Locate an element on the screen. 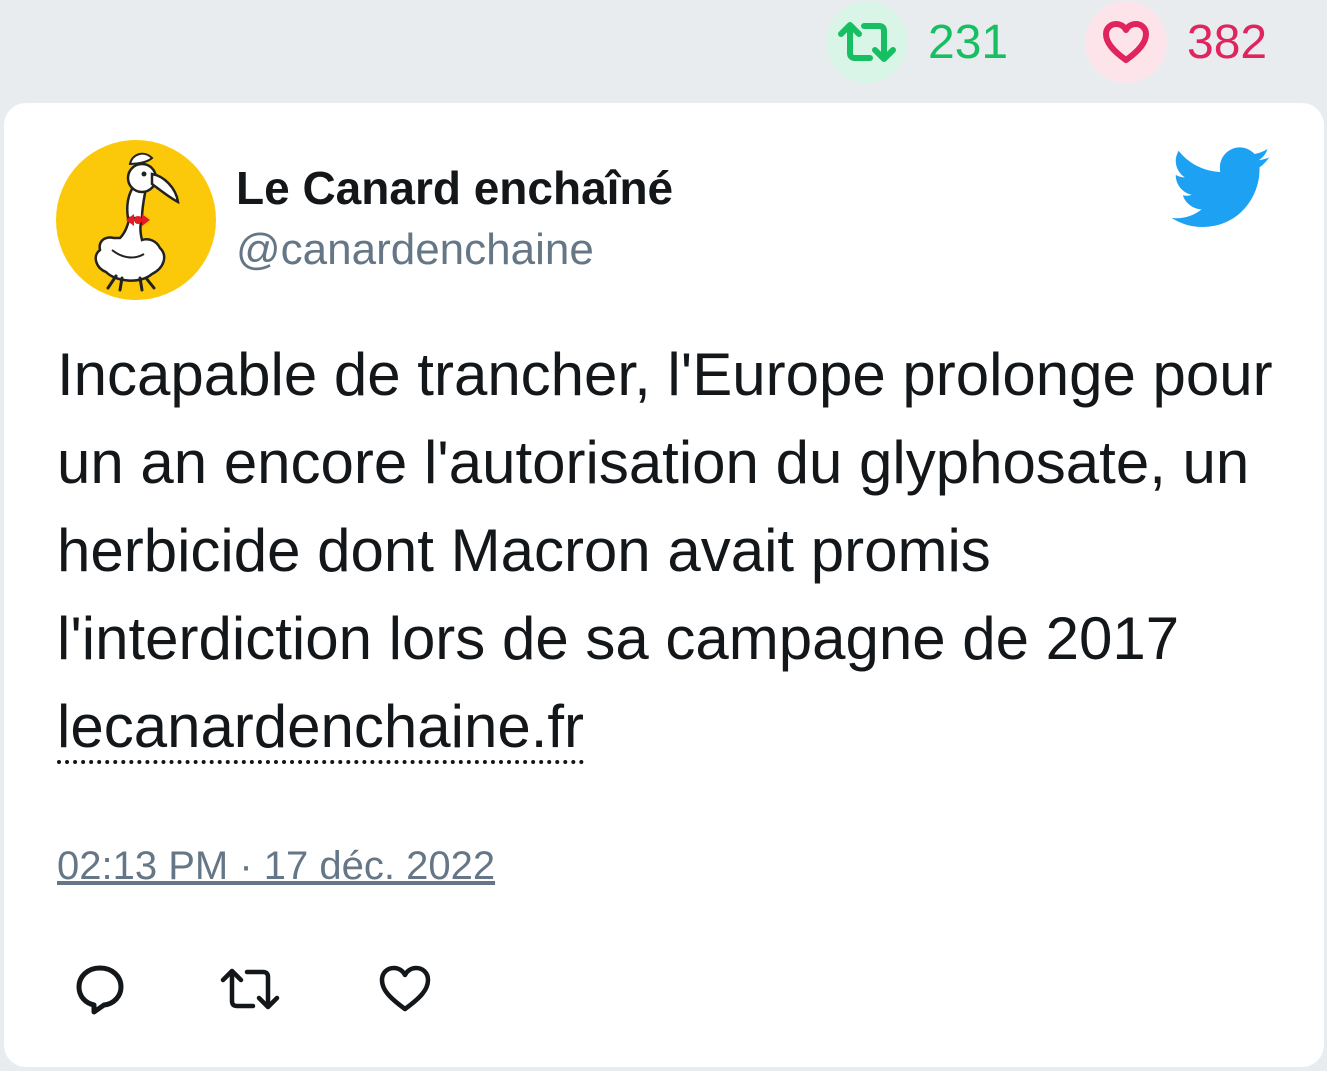 Image resolution: width=1327 pixels, height=1071 pixels. author-handle: @canardenchaine is located at coordinates (415, 250).